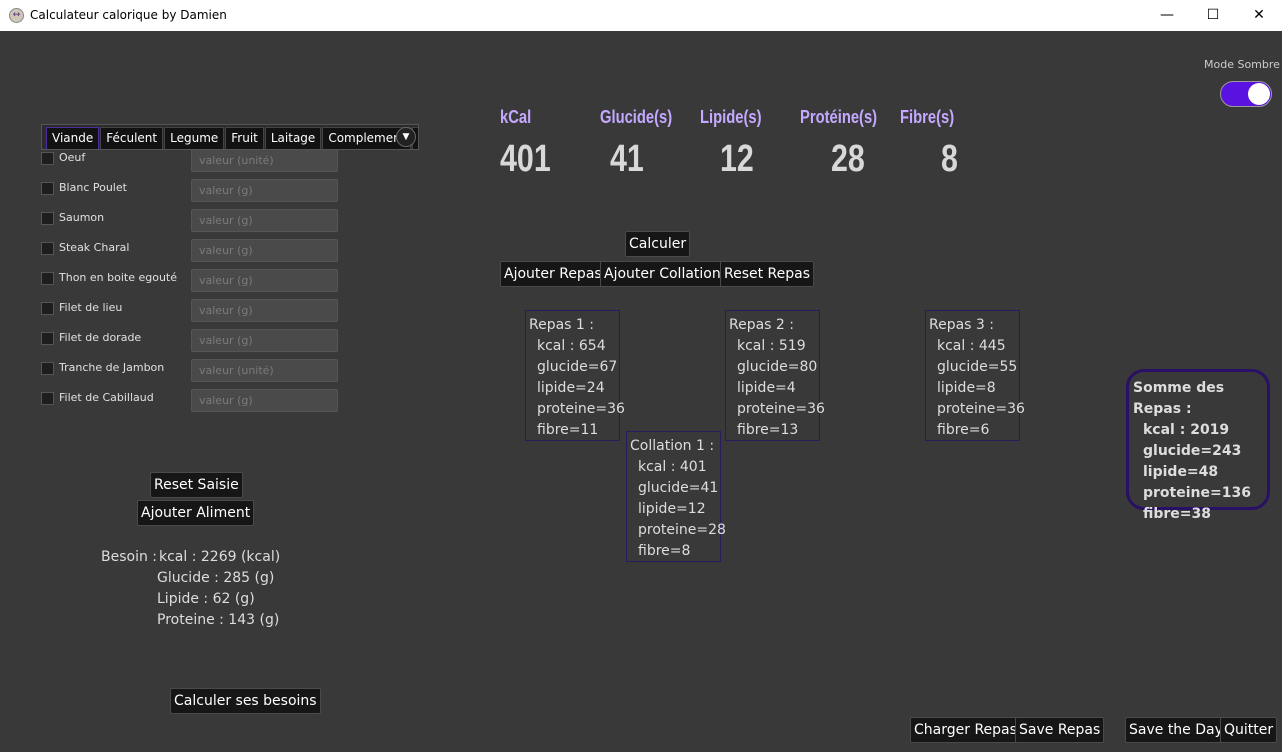 The width and height of the screenshot is (1282, 752). Describe the element at coordinates (664, 551) in the screenshot. I see `meal-line: fibre=8` at that location.